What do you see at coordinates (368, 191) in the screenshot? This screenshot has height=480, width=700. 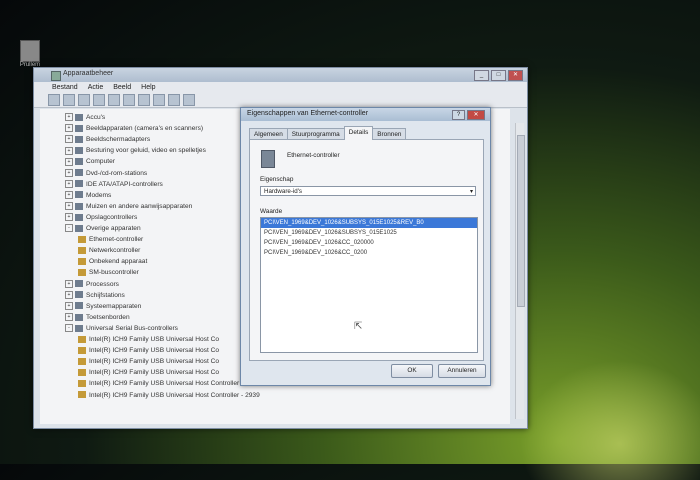 I see `property-dropdown: Hardware-id's ▾` at bounding box center [368, 191].